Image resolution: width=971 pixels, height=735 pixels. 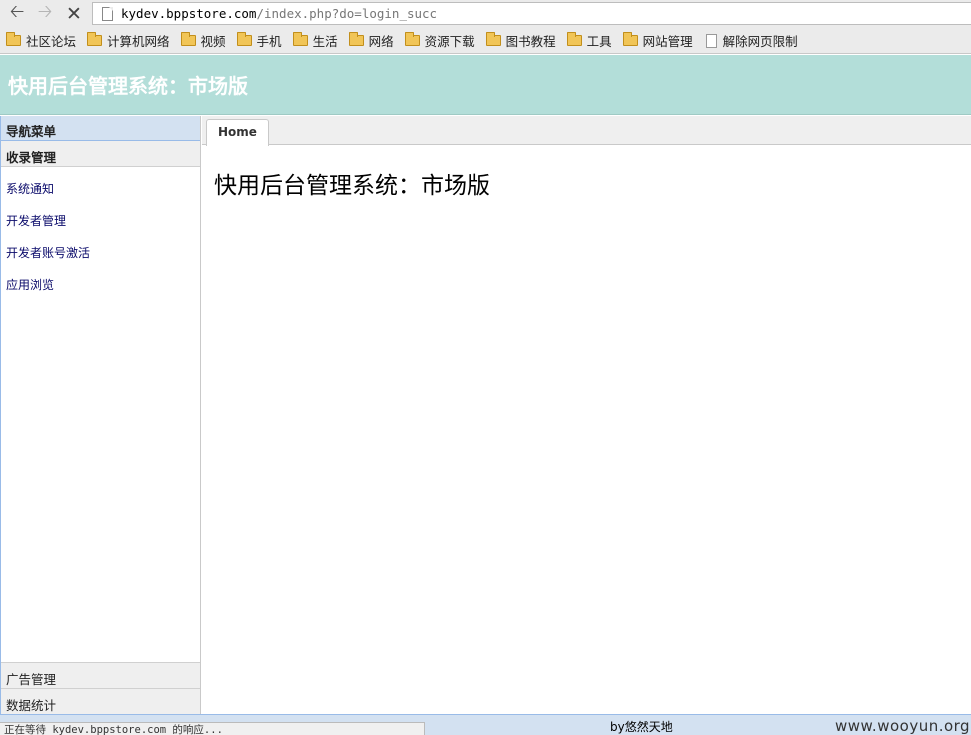 What do you see at coordinates (107, 13) in the screenshot?
I see `page-icon` at bounding box center [107, 13].